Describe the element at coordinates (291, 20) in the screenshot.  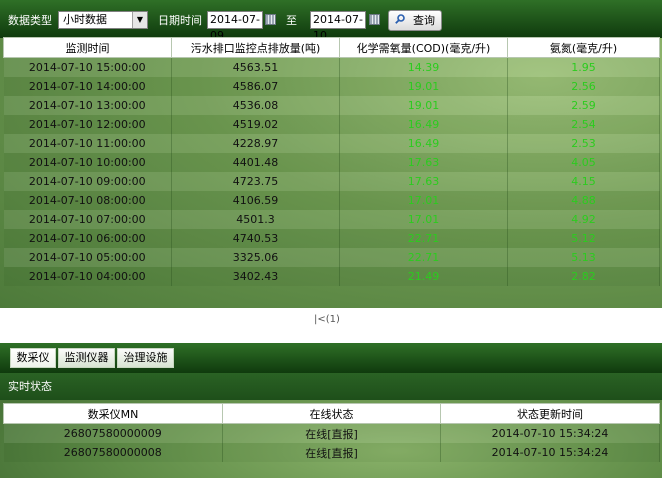
I see `to-label: 至` at that location.